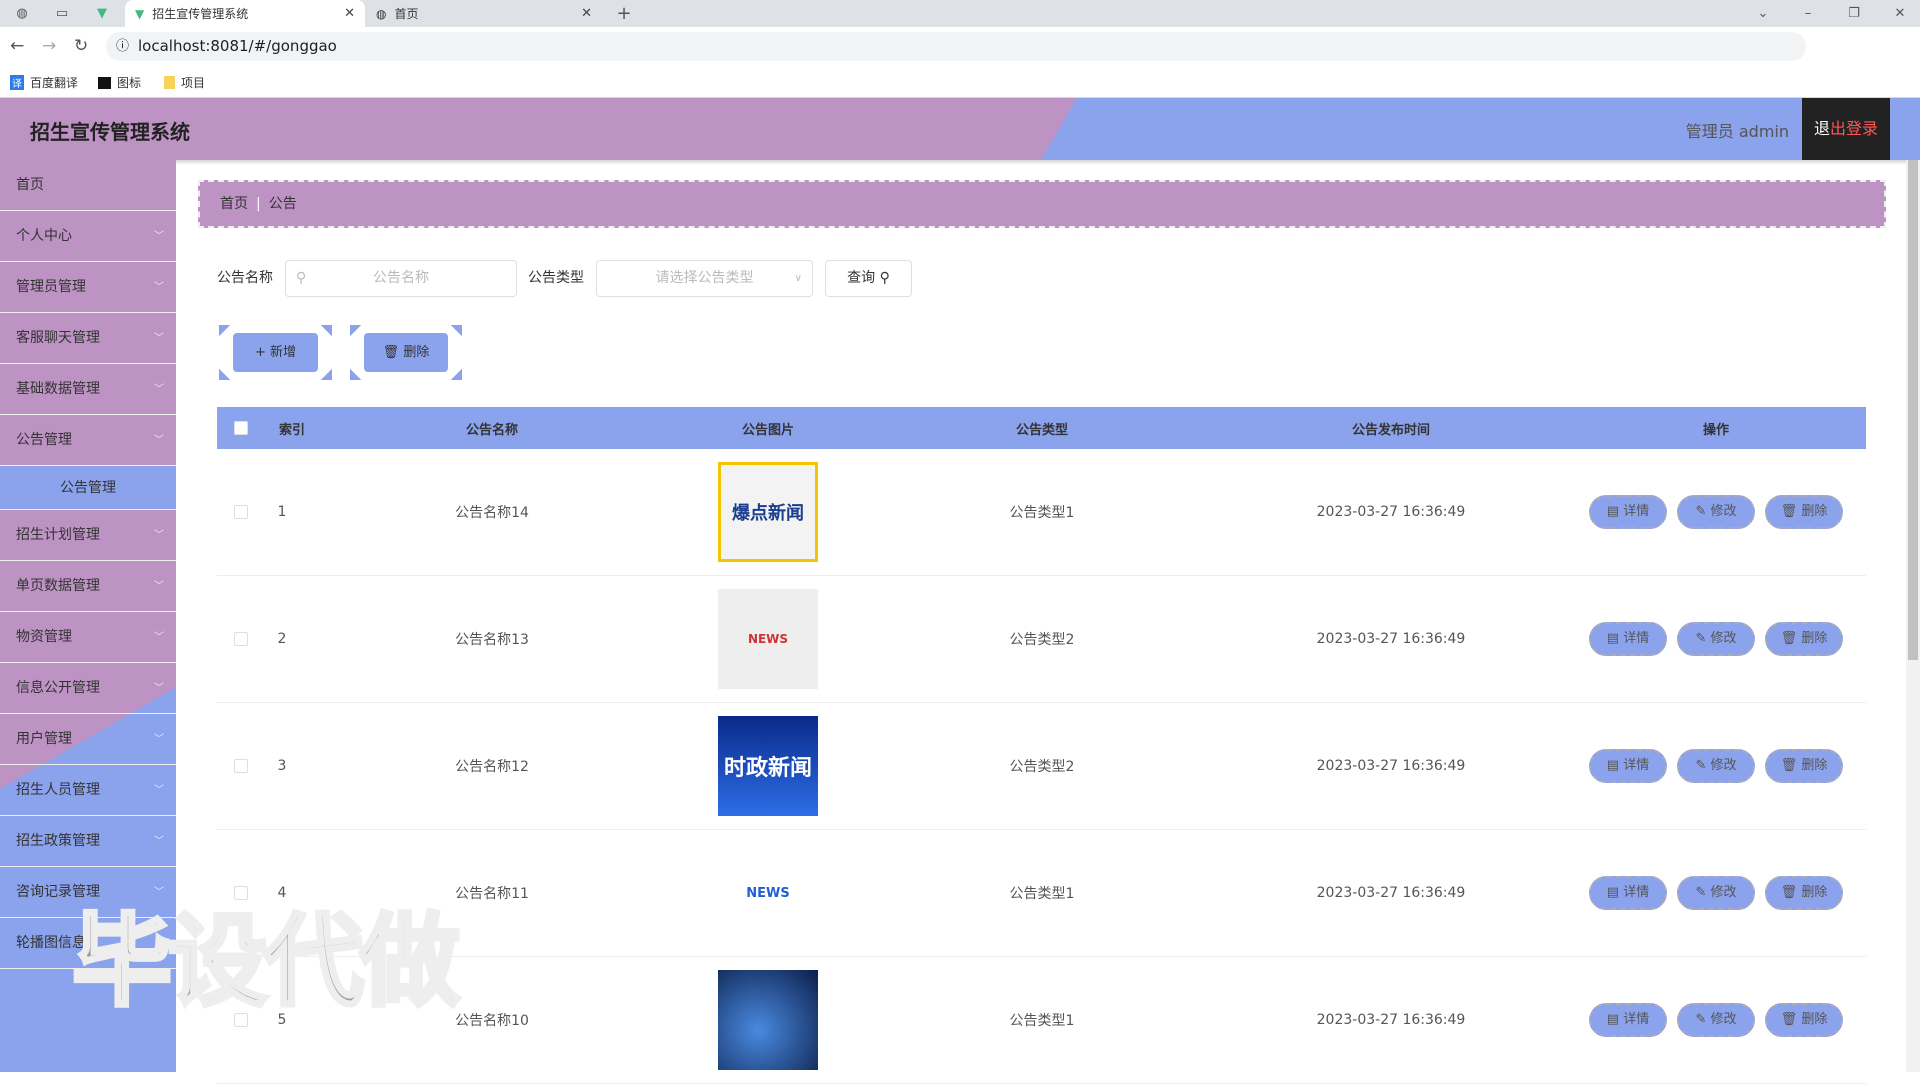 This screenshot has height=1084, width=1920. I want to click on page-scrollbar, so click(1913, 616).